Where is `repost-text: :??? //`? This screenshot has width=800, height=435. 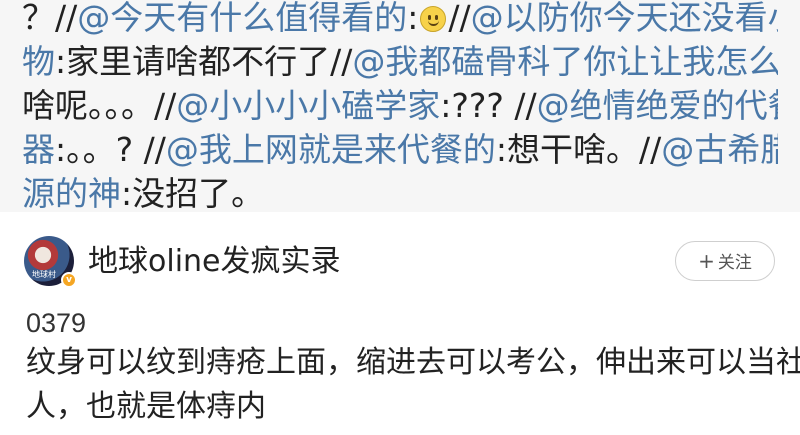 repost-text: :??? // is located at coordinates (488, 105).